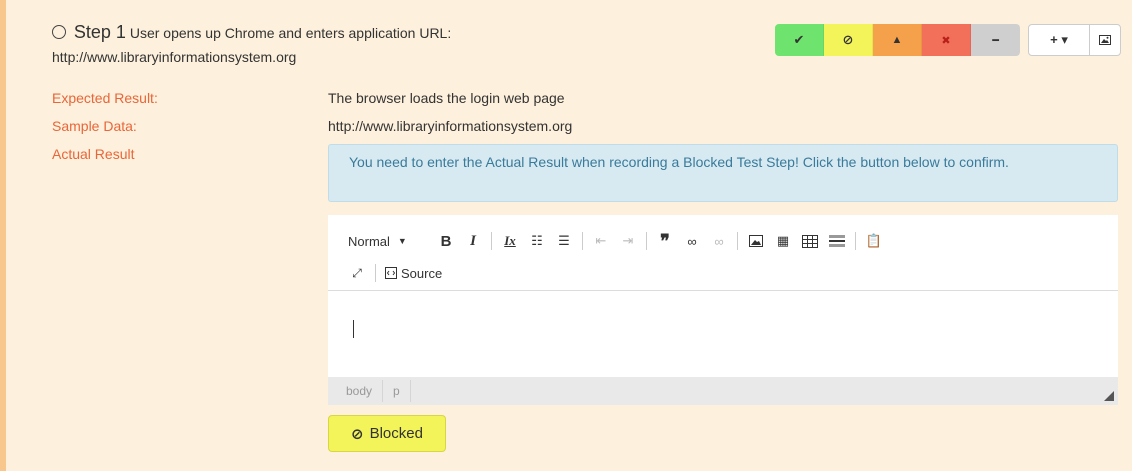 This screenshot has height=471, width=1132. Describe the element at coordinates (628, 241) in the screenshot. I see `indent-icon: ⇥` at that location.